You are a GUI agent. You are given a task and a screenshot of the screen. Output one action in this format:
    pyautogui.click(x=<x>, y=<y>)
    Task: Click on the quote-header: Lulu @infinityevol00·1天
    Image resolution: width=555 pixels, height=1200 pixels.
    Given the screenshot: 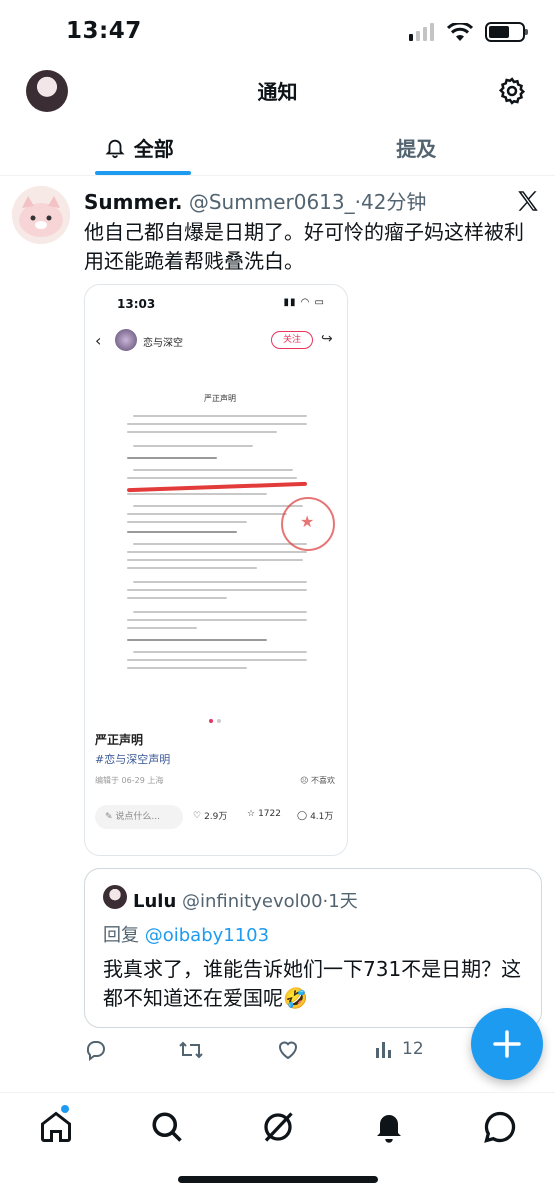 What is the action you would take?
    pyautogui.click(x=245, y=900)
    